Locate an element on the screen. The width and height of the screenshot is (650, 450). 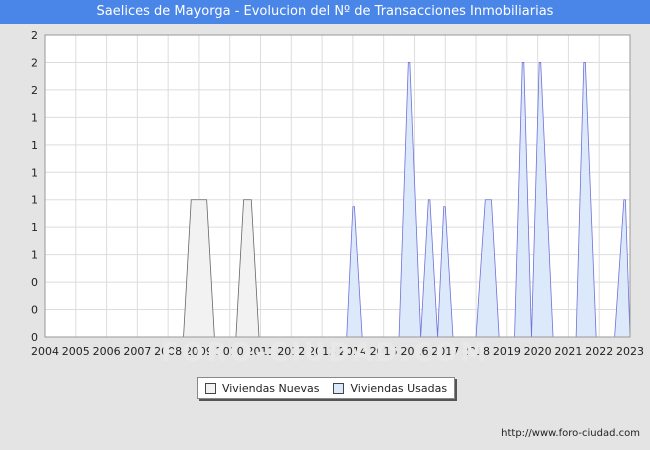
legend-item-nuevas: Viviendas Nuevas is located at coordinates (262, 388).